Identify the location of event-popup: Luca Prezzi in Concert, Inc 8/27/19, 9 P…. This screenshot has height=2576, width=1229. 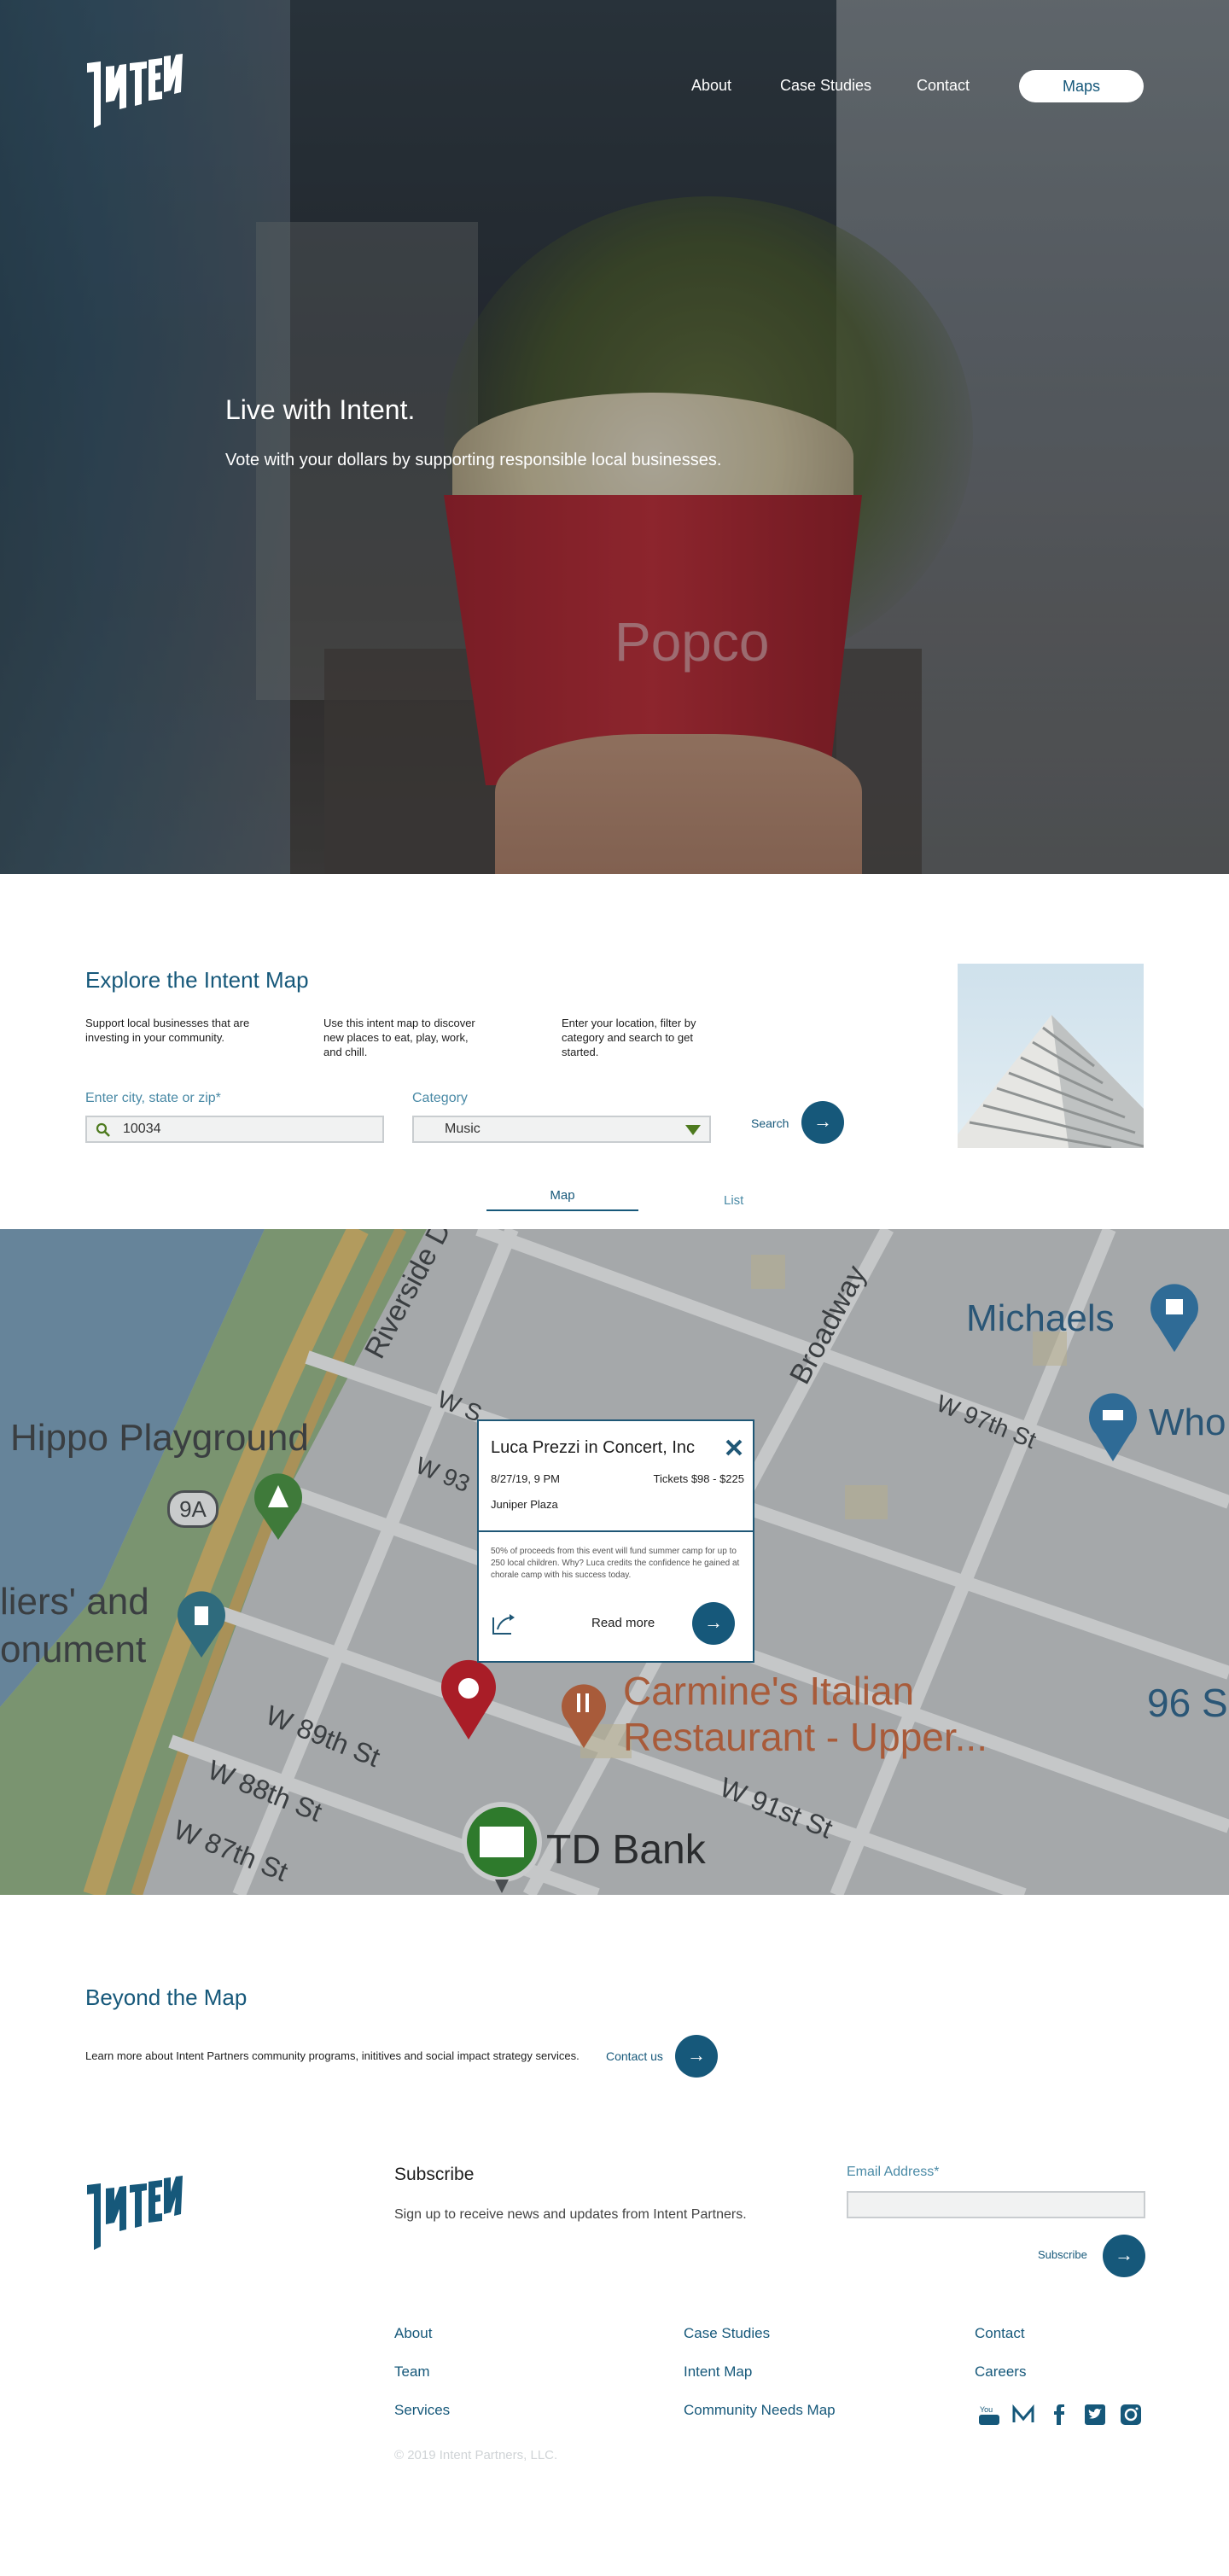
(615, 1541).